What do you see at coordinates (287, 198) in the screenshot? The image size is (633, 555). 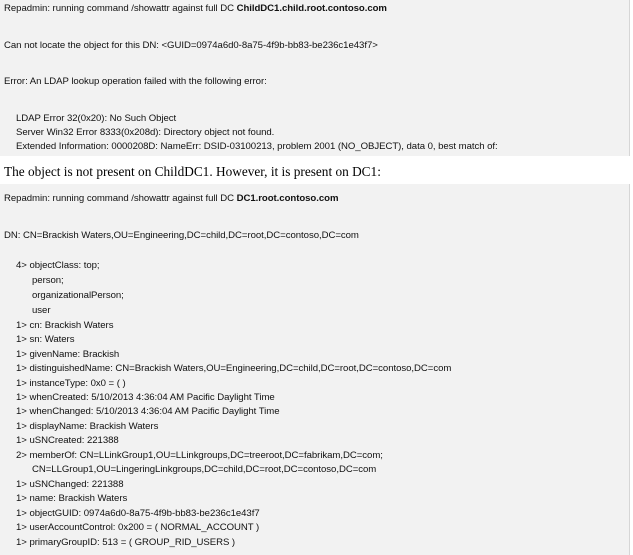 I see `command-server: DC1.root.contoso.com` at bounding box center [287, 198].